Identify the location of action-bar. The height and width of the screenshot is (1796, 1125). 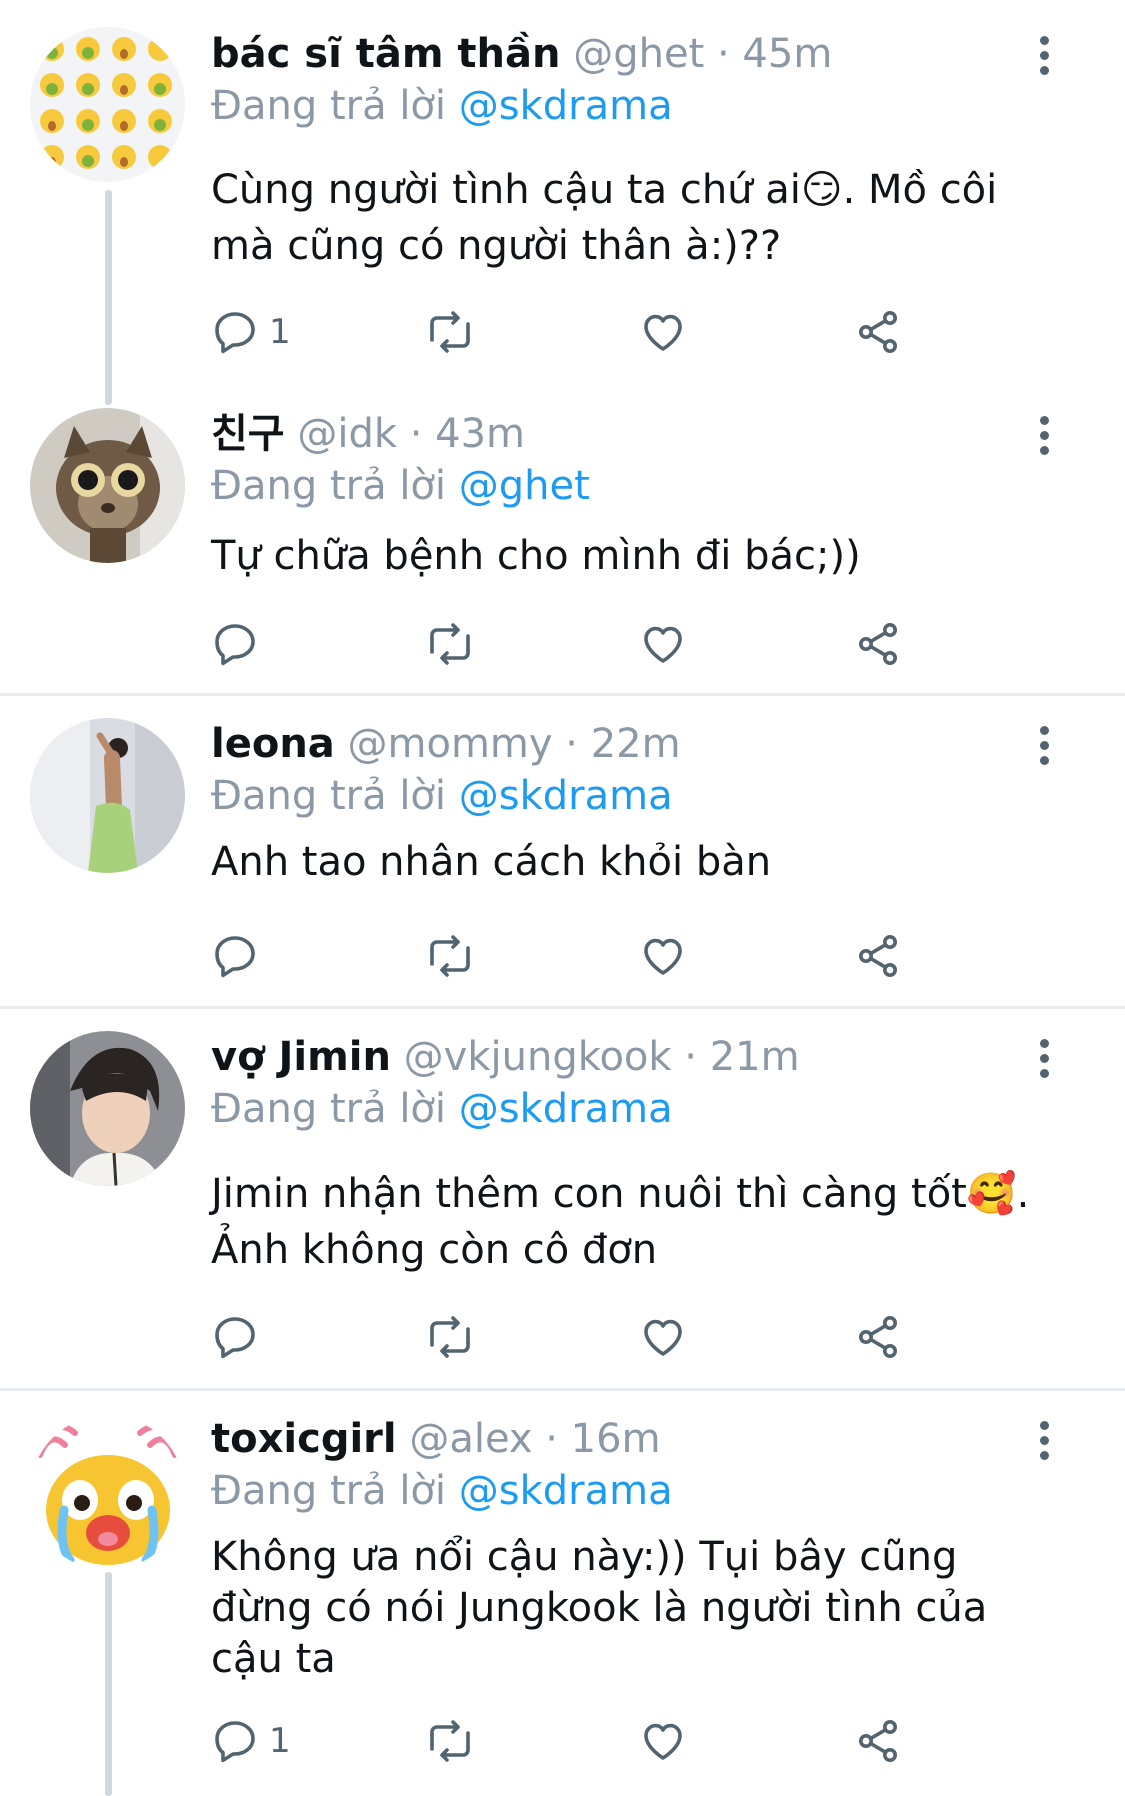
(571, 956).